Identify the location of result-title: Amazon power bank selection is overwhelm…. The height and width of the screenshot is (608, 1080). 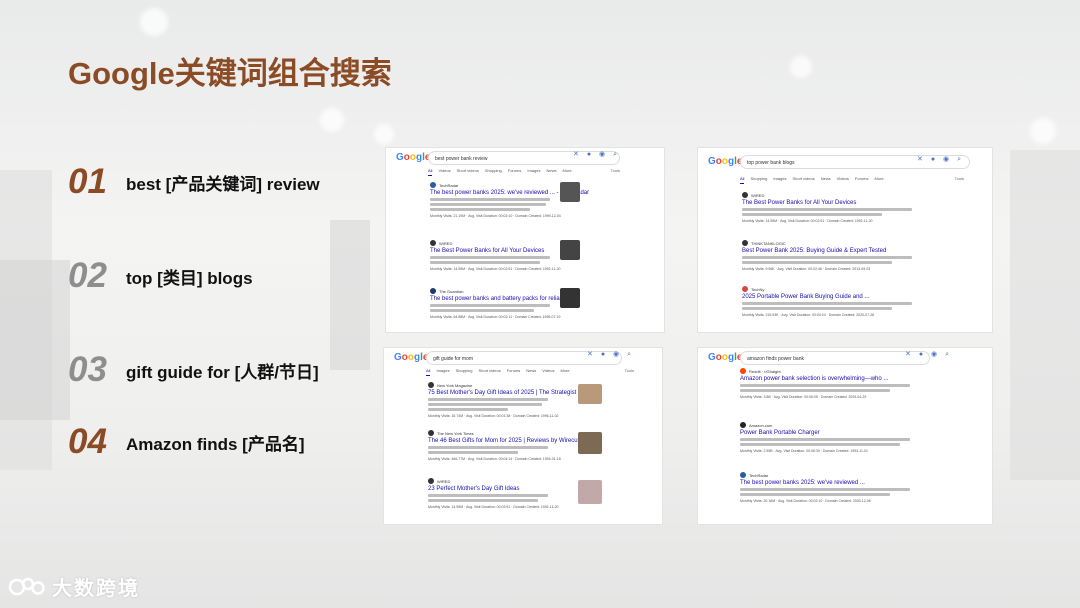
(814, 379).